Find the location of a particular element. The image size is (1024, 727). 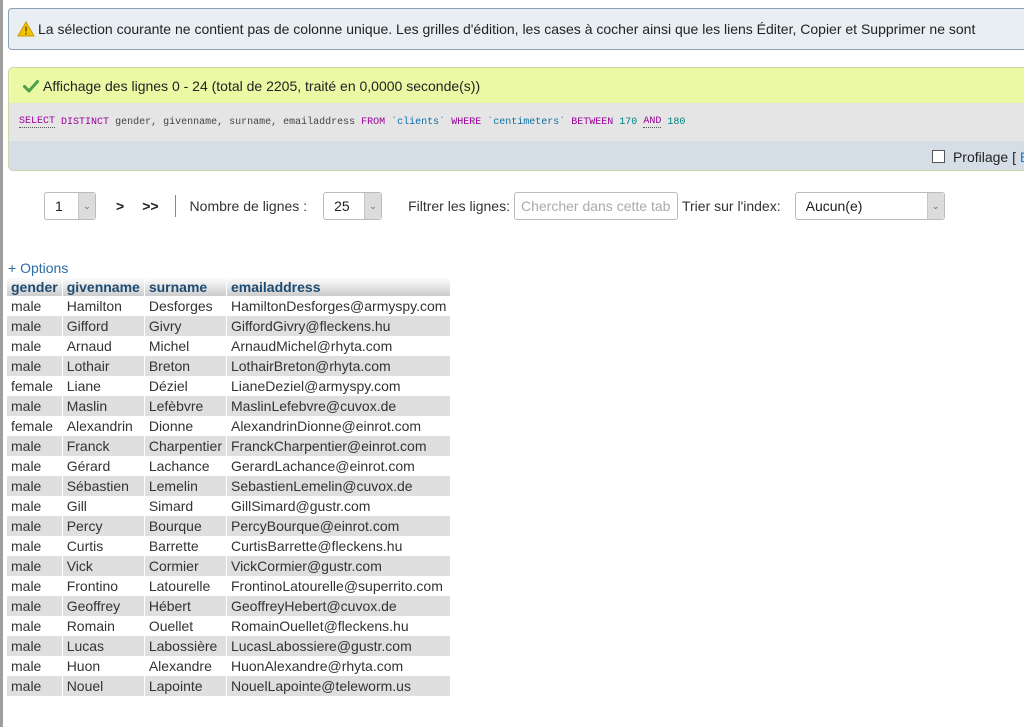

rows-count-label: Nombre de lignes : is located at coordinates (248, 206).